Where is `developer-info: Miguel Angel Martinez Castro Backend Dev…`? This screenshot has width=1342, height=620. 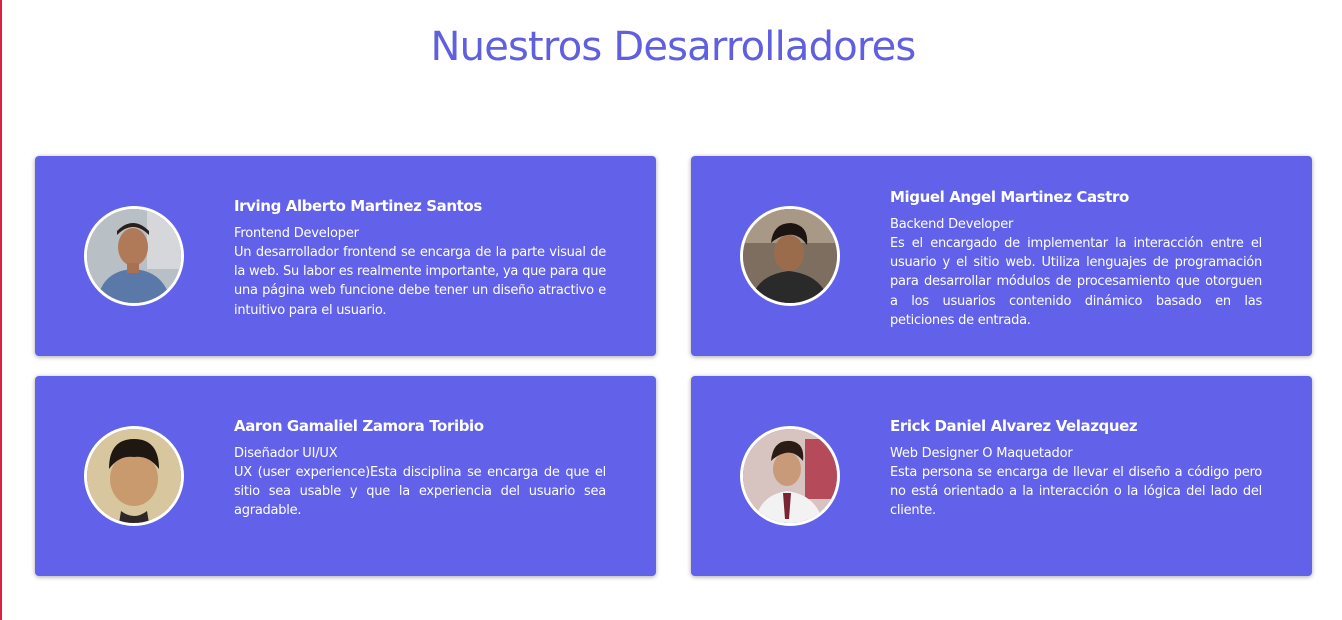 developer-info: Miguel Angel Martinez Castro Backend Dev… is located at coordinates (1076, 258).